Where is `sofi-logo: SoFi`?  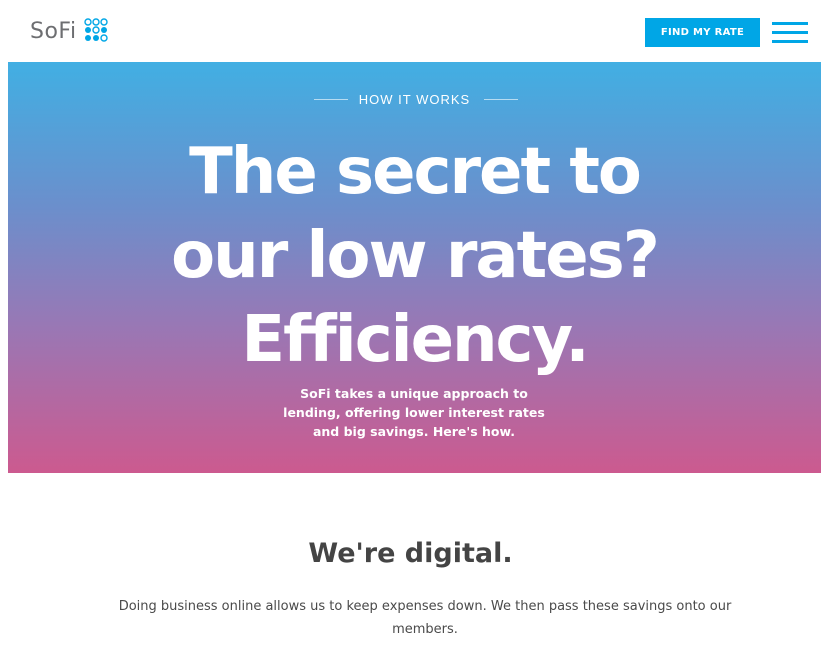
sofi-logo: SoFi is located at coordinates (71, 31).